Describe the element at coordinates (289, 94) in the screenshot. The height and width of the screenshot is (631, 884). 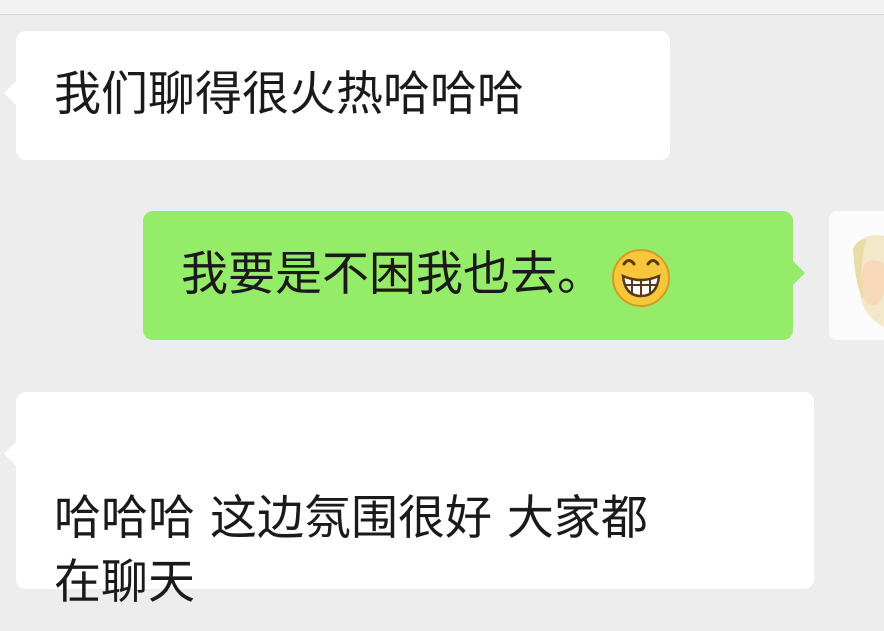
I see `message-text: 我们聊得很火热哈哈哈` at that location.